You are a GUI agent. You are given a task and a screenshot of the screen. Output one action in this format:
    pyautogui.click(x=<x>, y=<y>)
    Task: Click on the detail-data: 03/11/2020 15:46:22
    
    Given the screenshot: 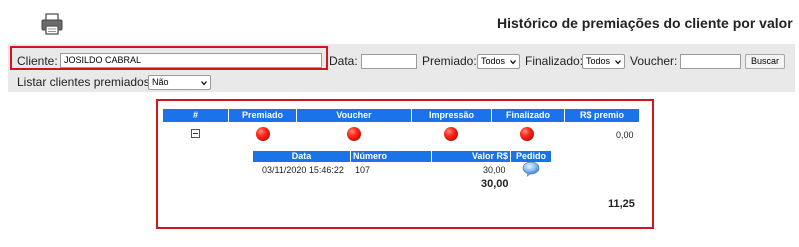 What is the action you would take?
    pyautogui.click(x=303, y=170)
    